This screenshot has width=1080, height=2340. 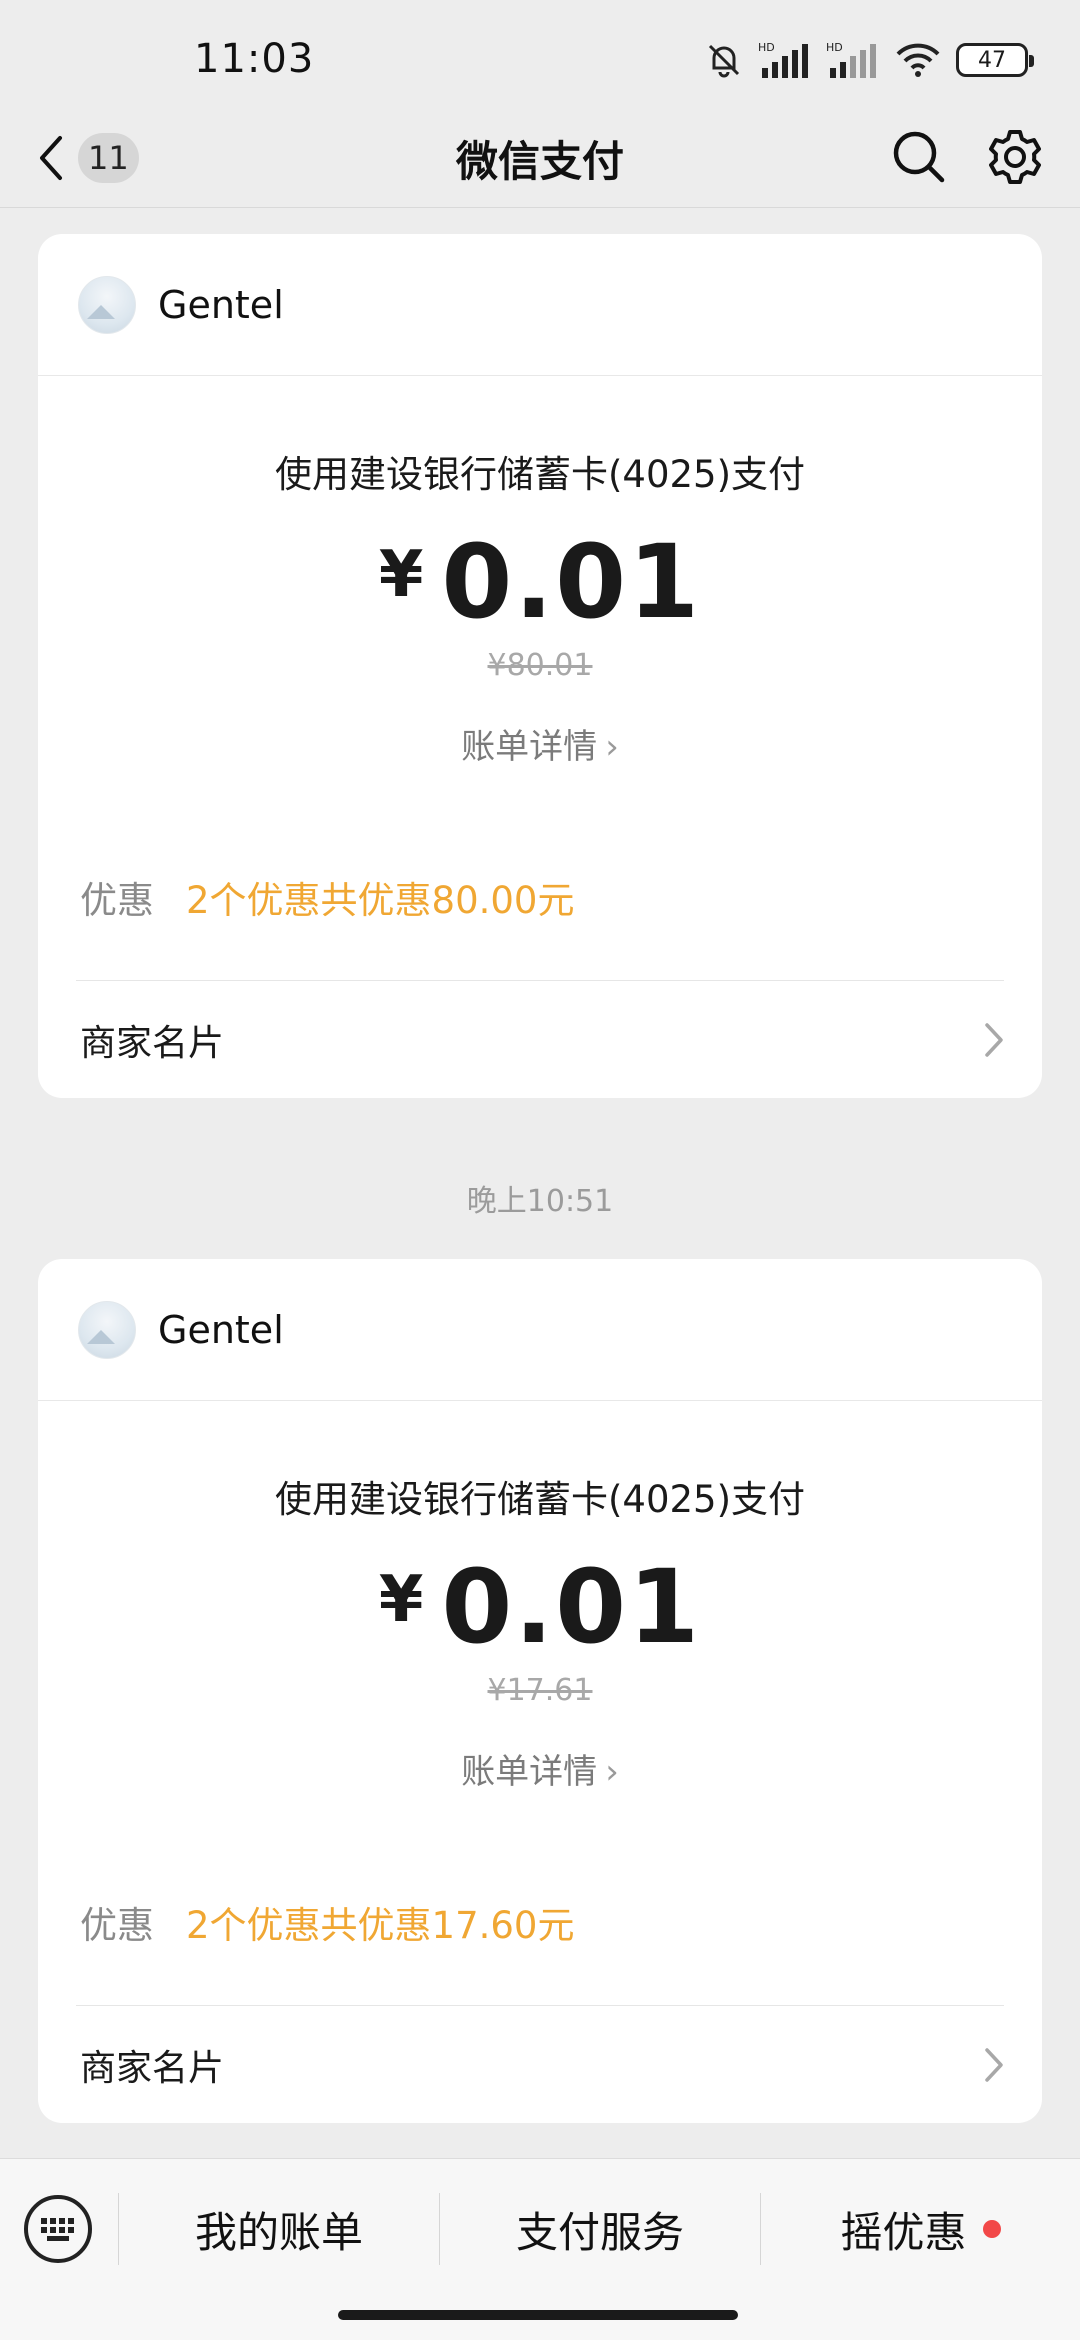 What do you see at coordinates (992, 60) in the screenshot?
I see `battery-level: 47` at bounding box center [992, 60].